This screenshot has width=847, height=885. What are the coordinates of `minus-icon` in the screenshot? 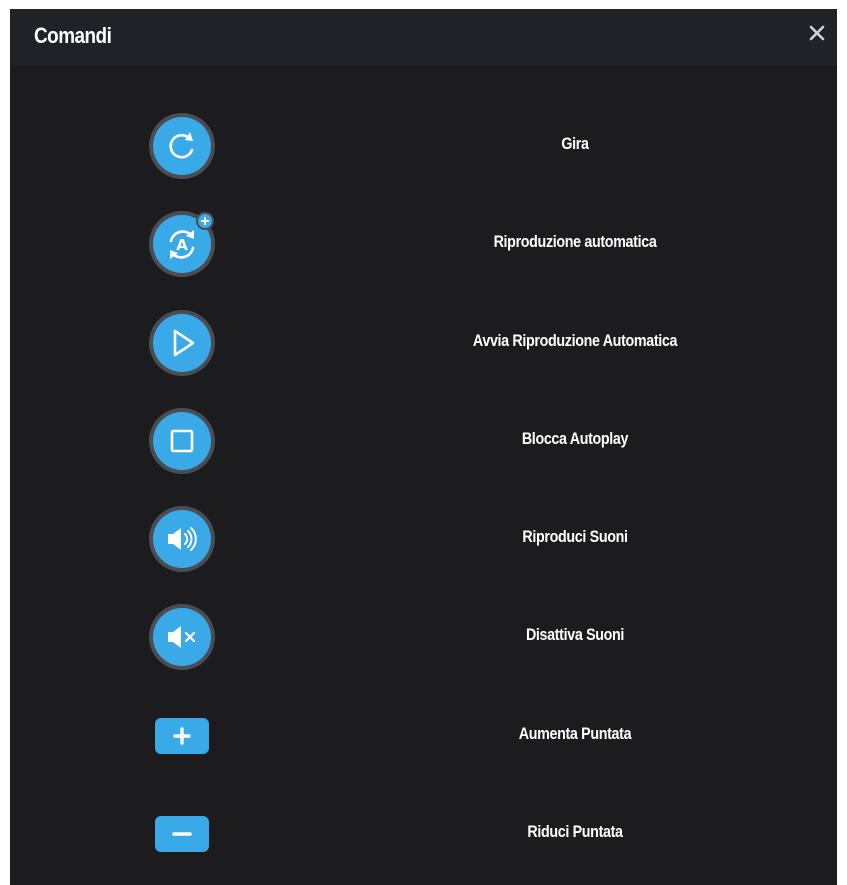 It's located at (182, 834).